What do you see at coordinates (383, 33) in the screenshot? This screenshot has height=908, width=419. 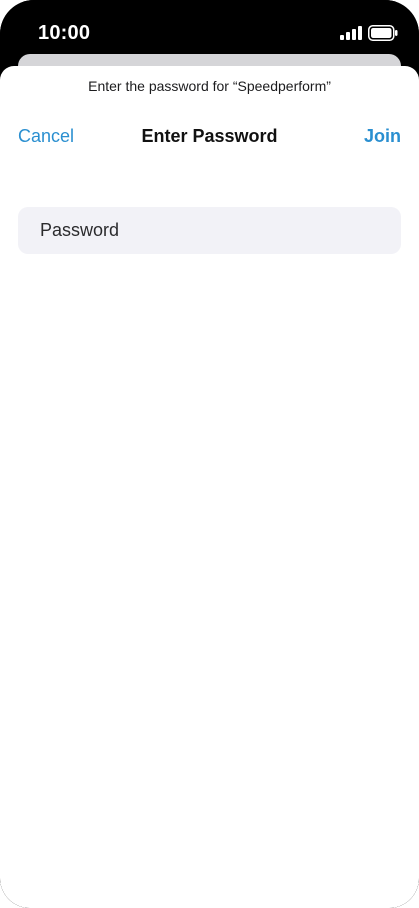 I see `battery-icon` at bounding box center [383, 33].